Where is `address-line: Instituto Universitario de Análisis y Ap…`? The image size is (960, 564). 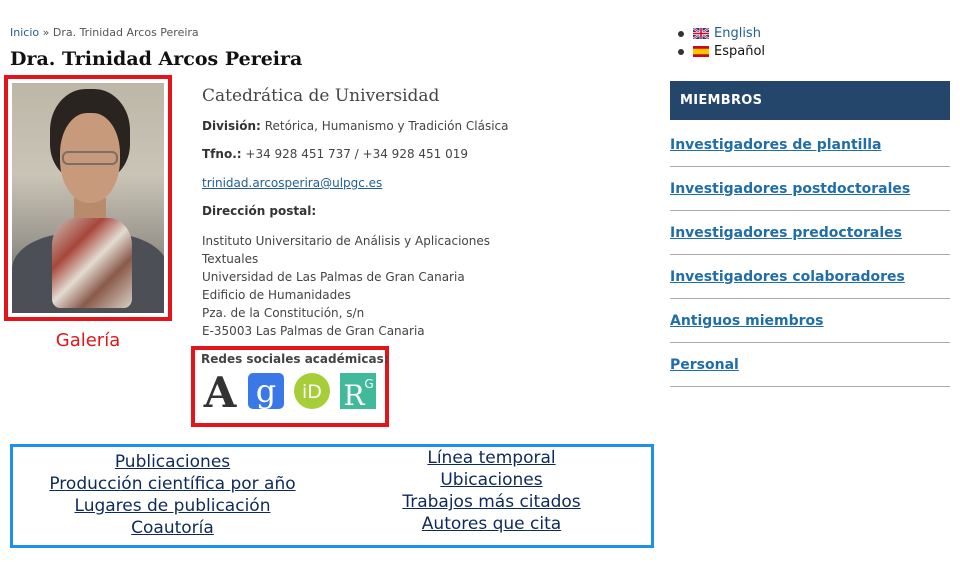 address-line: Instituto Universitario de Análisis y Ap… is located at coordinates (346, 241).